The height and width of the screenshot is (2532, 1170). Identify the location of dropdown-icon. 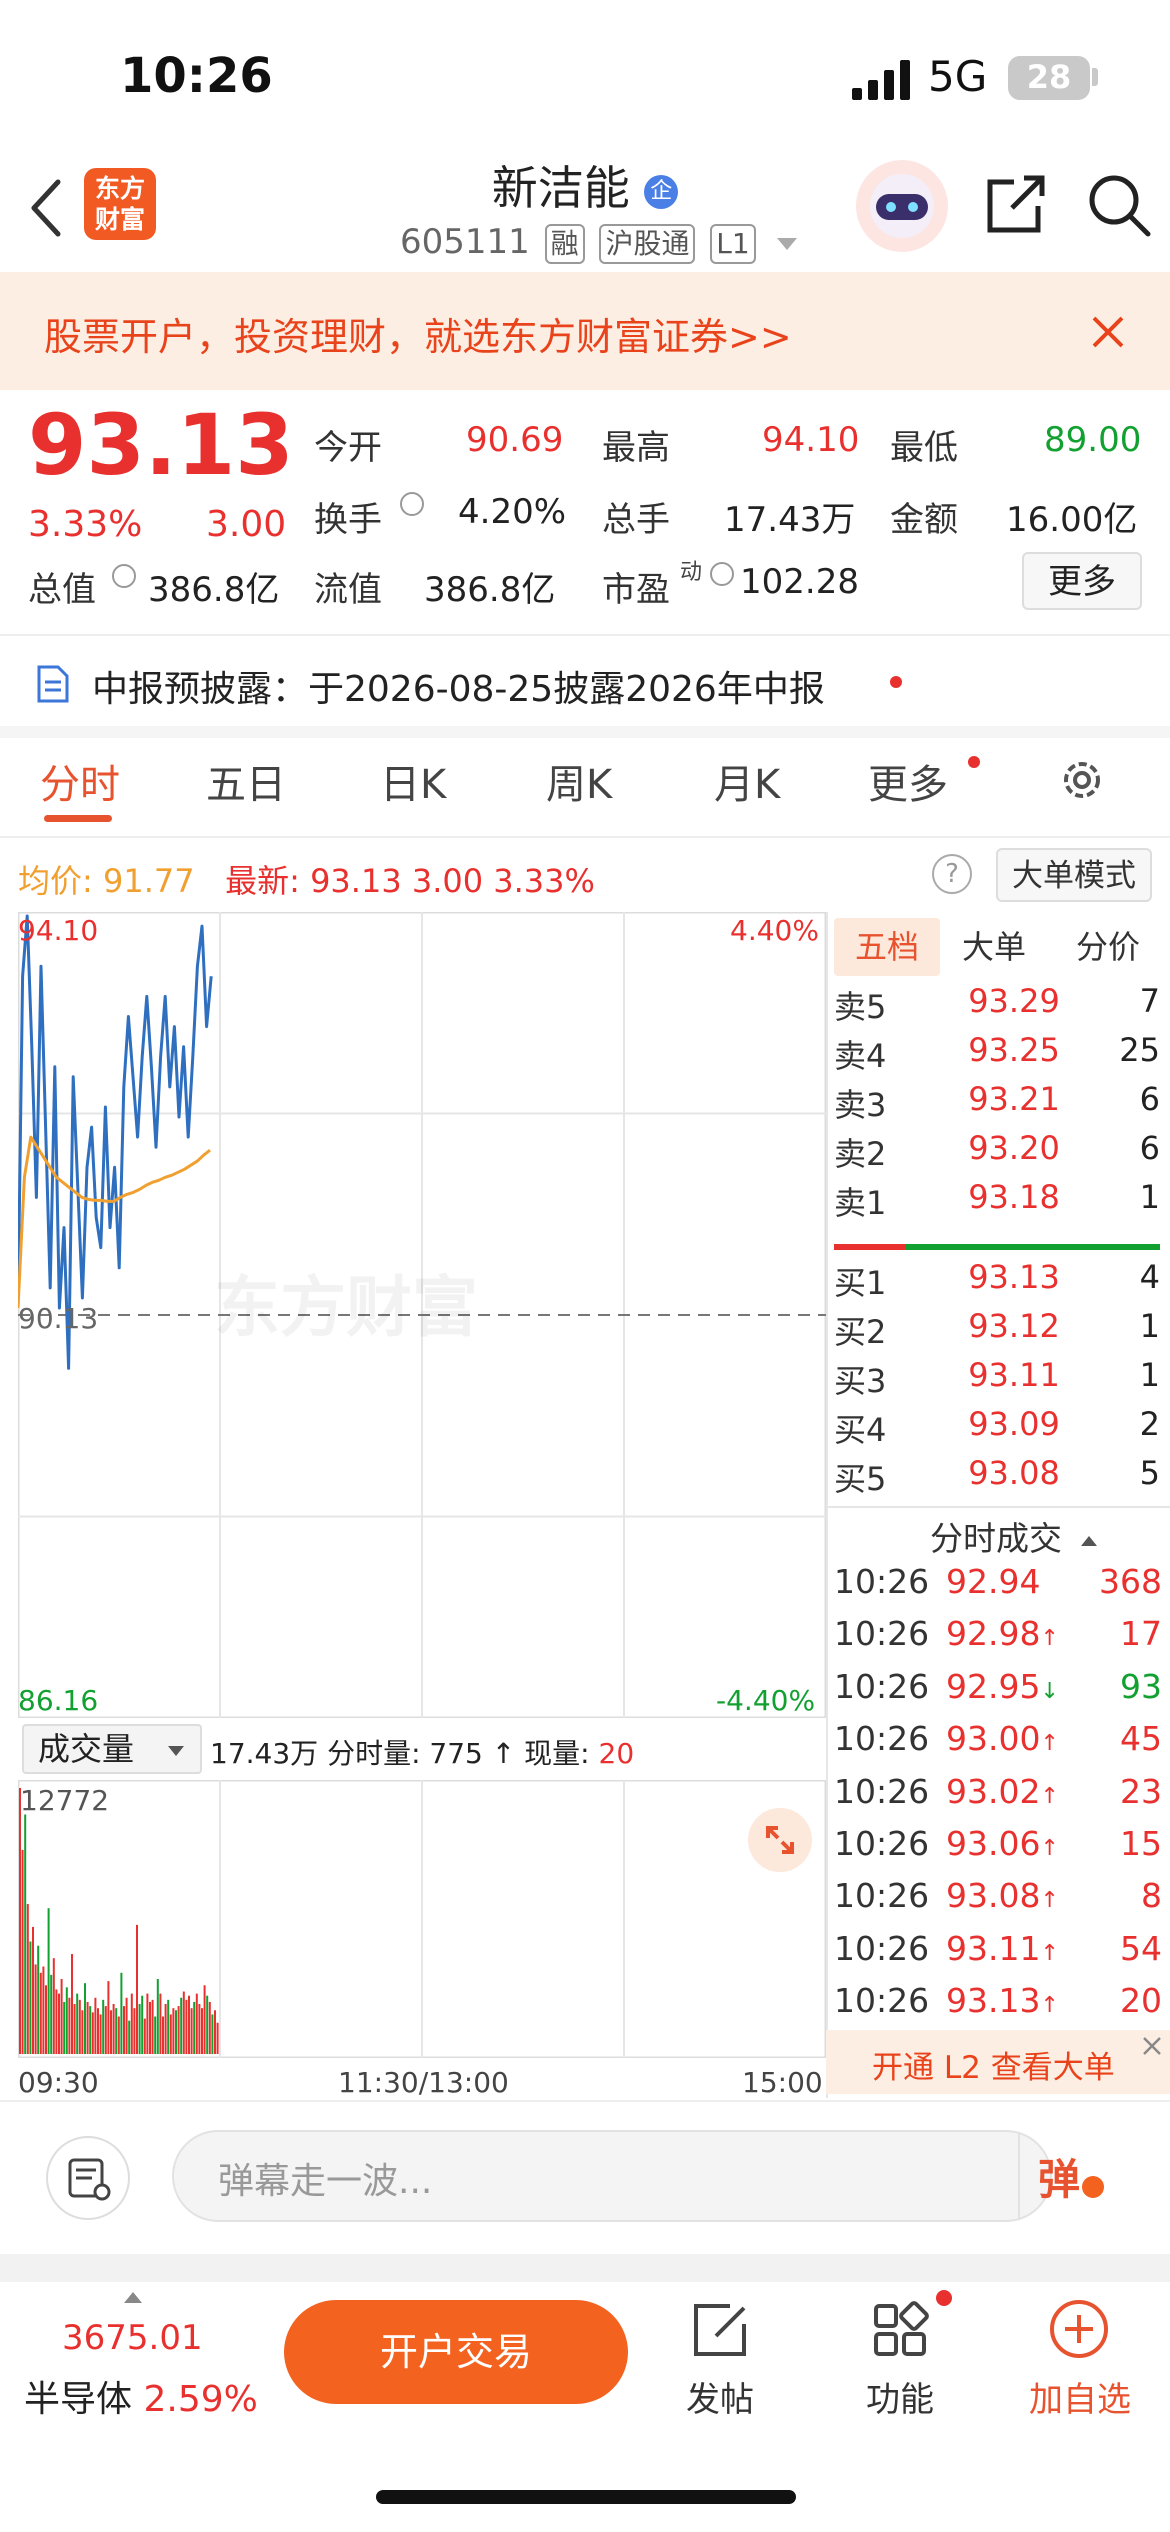
(786, 243).